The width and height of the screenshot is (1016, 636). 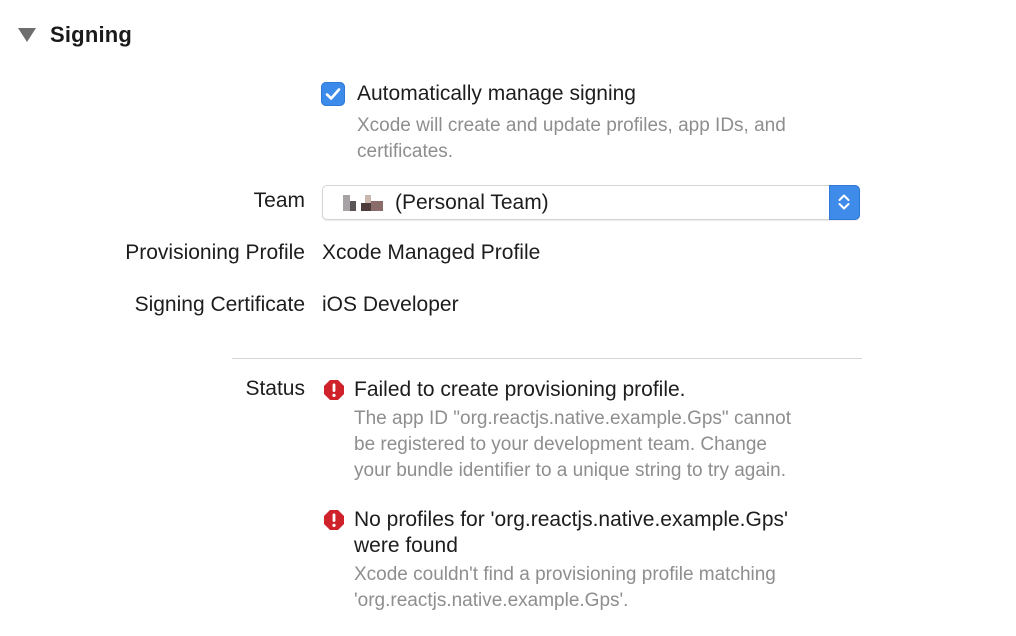 I want to click on team-popup-button: (Personal Team), so click(x=591, y=202).